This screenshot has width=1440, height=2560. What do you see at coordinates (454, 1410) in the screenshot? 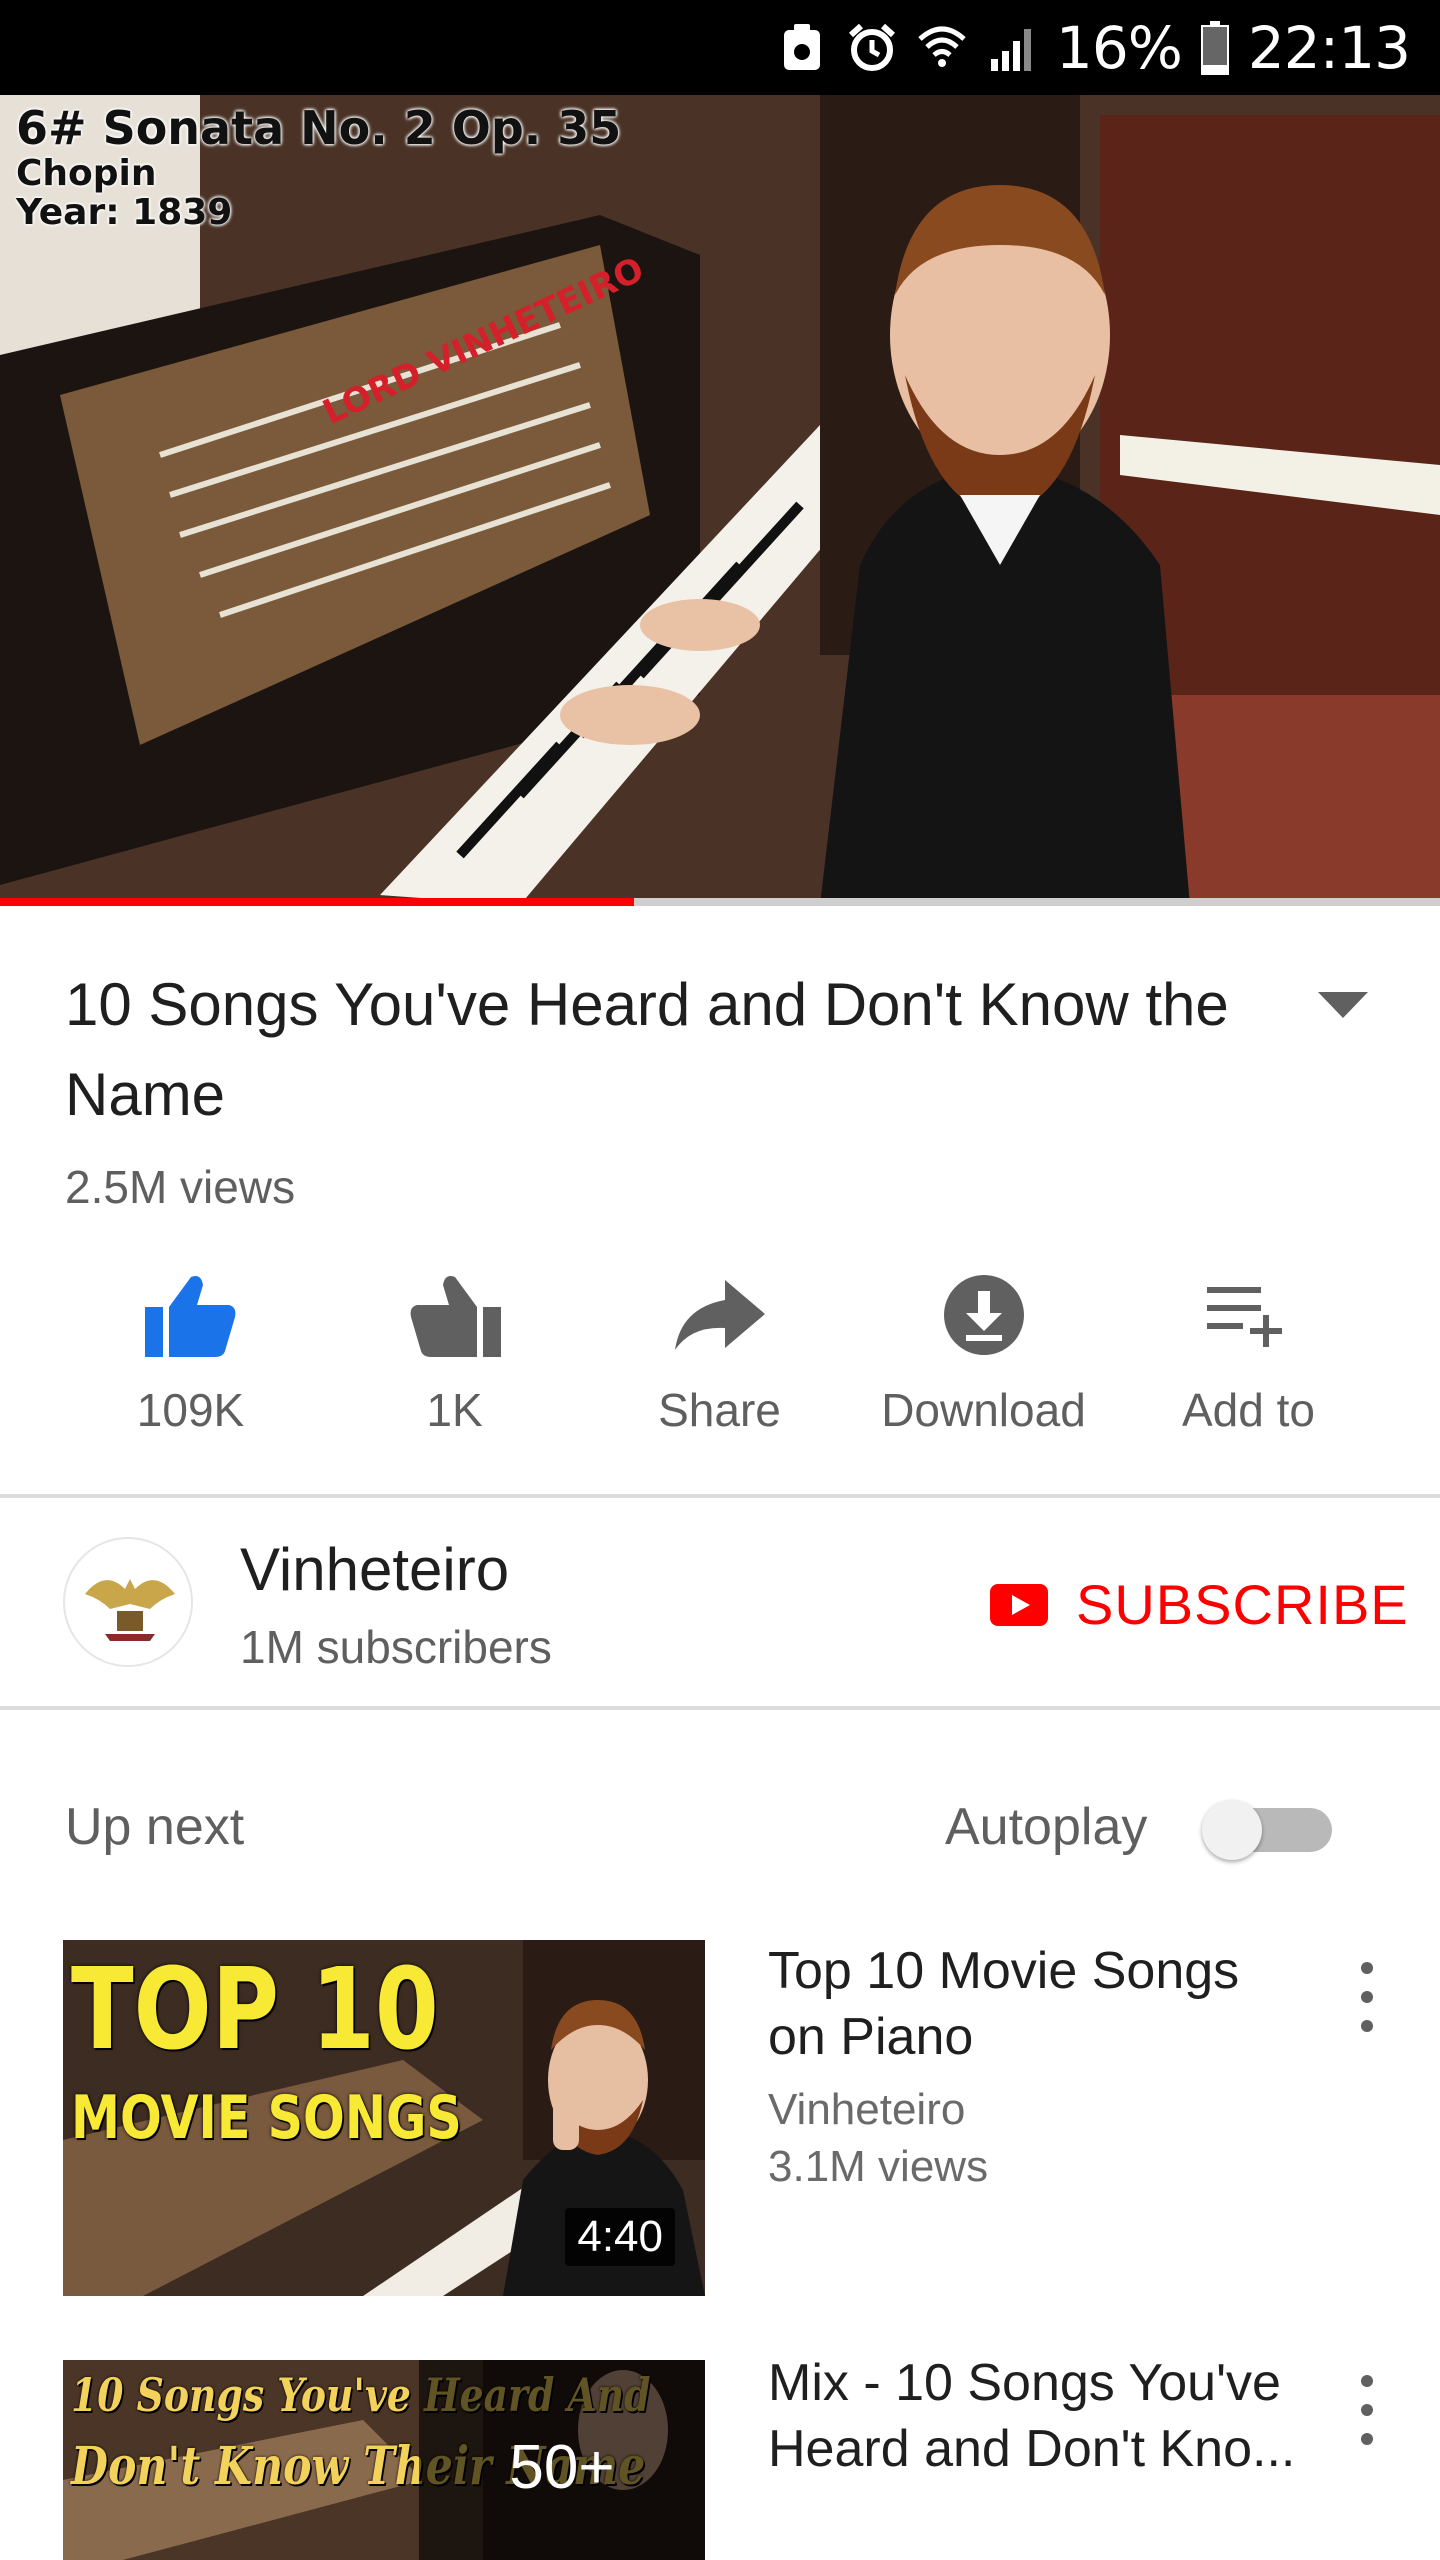
I see `dislike-count: 1K` at bounding box center [454, 1410].